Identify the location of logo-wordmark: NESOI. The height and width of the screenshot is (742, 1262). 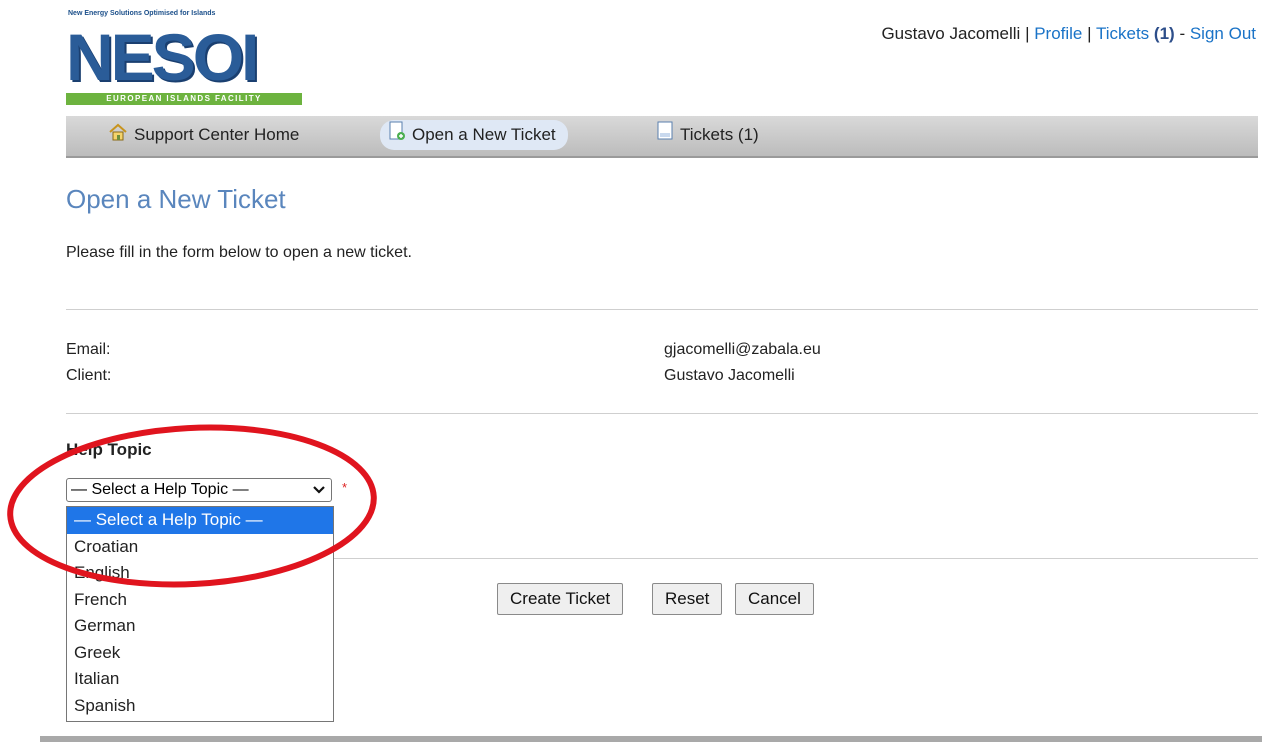
(162, 57).